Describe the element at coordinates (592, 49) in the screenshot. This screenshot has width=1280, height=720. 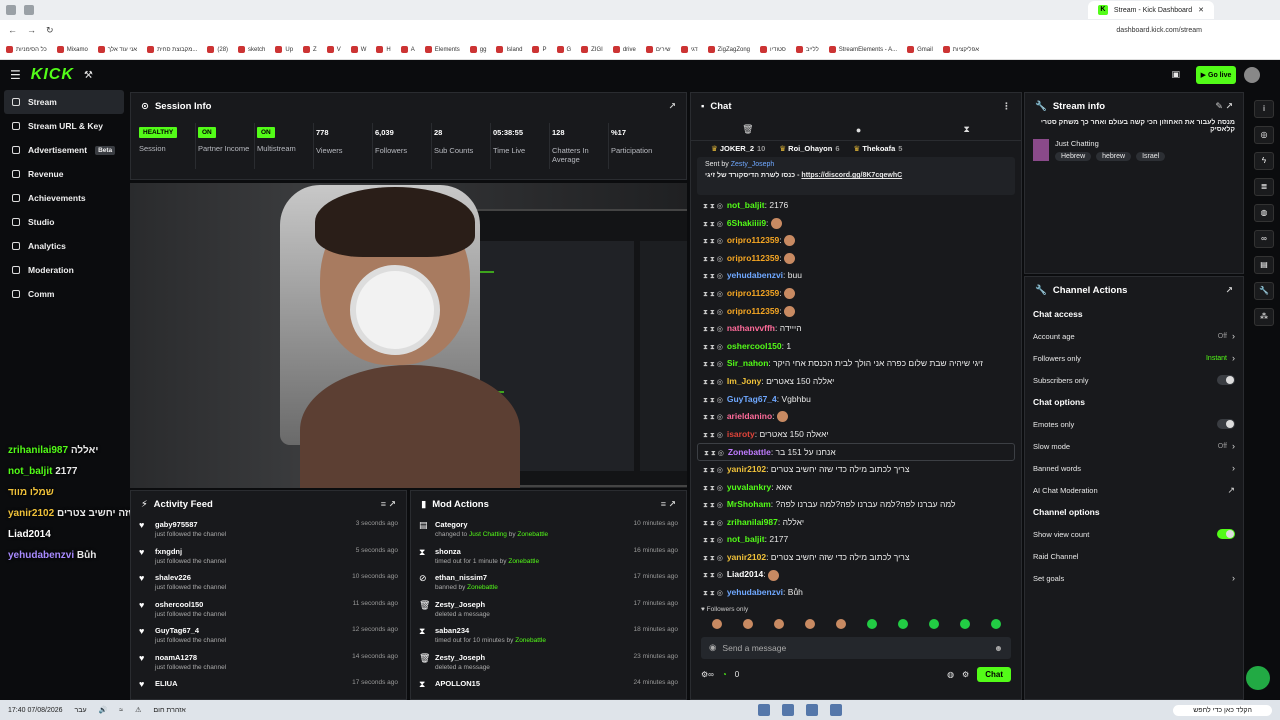
I see `bookmark-item: ZIGI` at that location.